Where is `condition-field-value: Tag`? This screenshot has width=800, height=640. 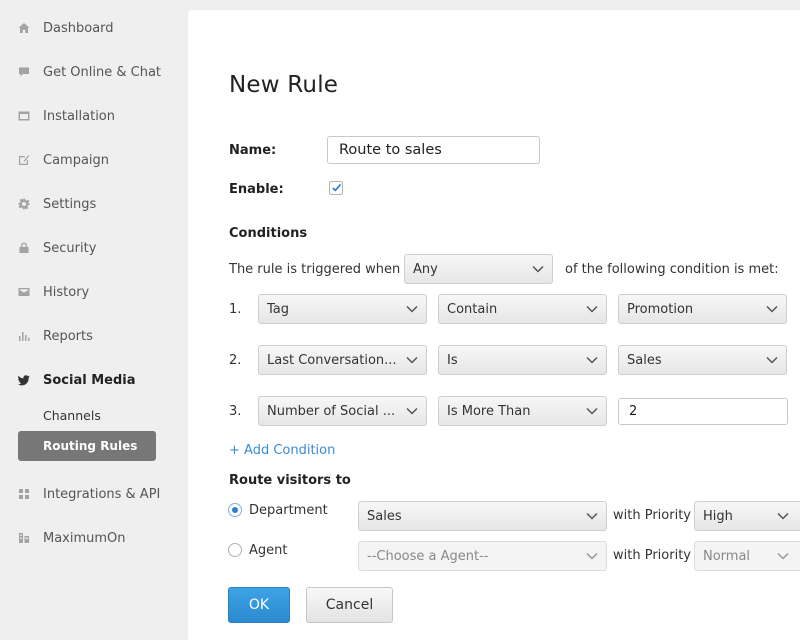 condition-field-value: Tag is located at coordinates (278, 309).